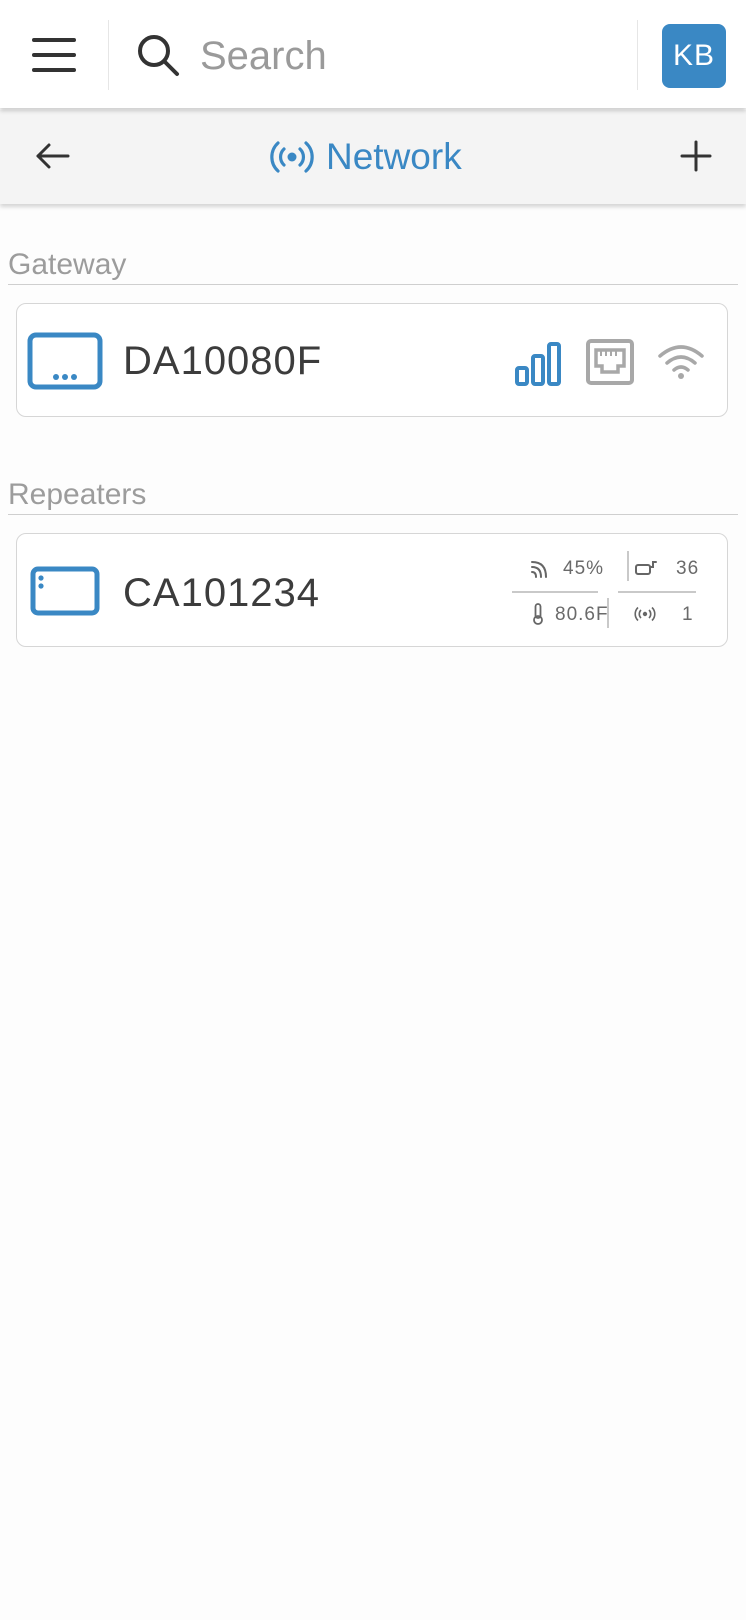 The image size is (746, 1620). I want to click on search-input, so click(410, 56).